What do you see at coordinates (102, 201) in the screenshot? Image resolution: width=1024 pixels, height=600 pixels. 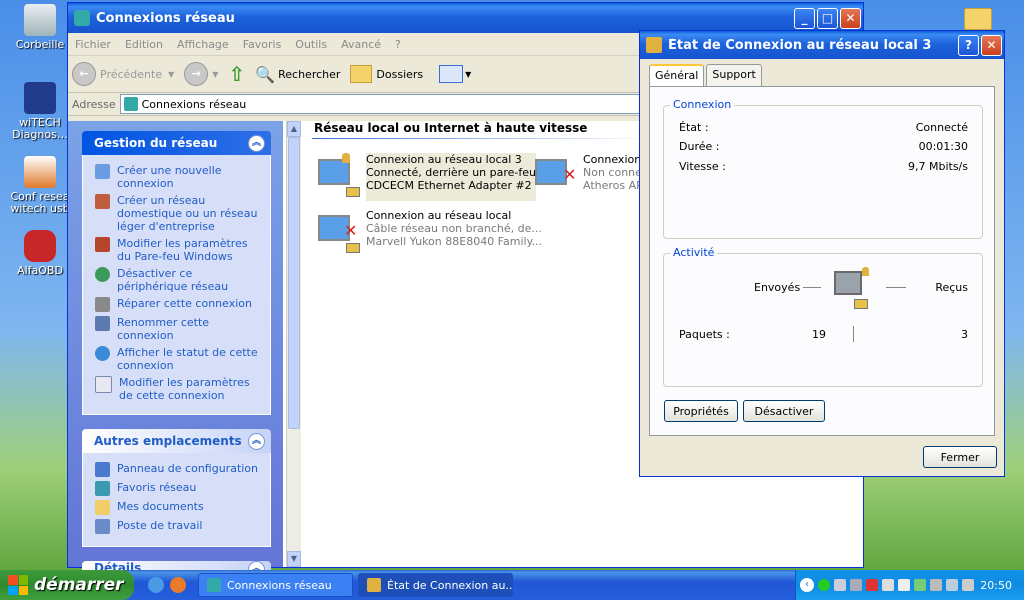 I see `home-network-icon` at bounding box center [102, 201].